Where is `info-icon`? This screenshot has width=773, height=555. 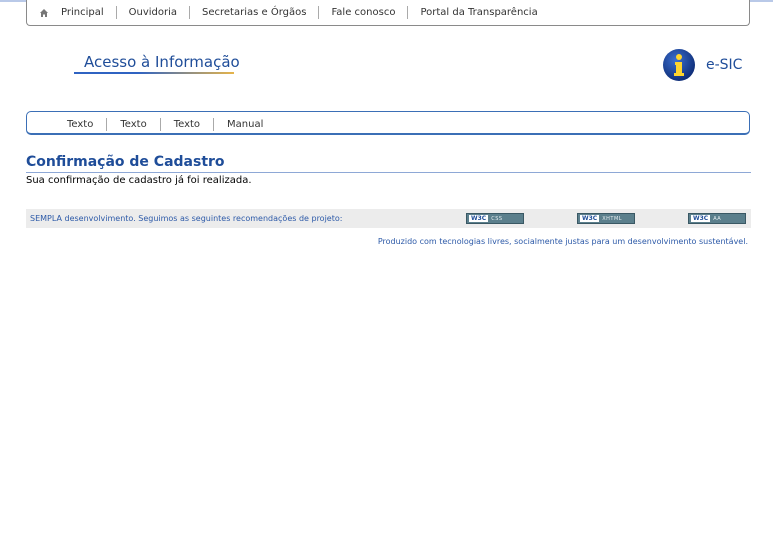 info-icon is located at coordinates (679, 65).